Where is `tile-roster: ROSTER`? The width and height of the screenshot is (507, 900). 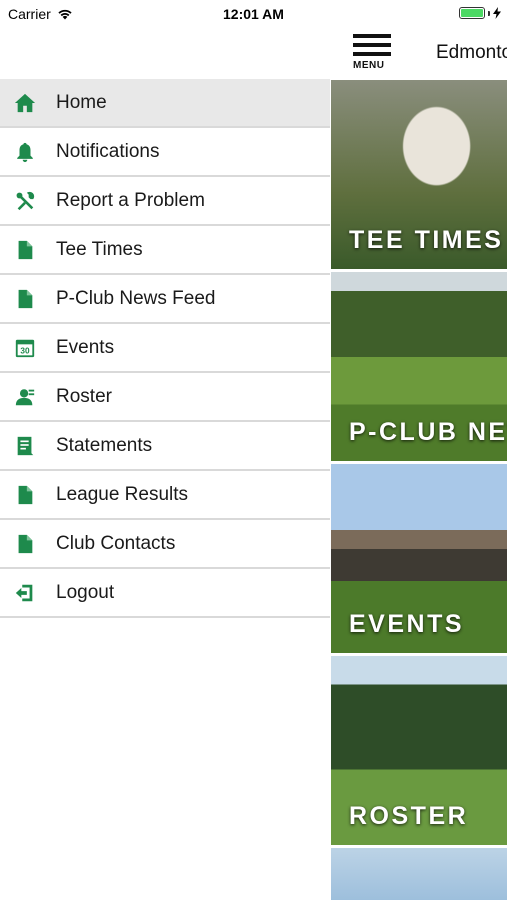
tile-roster: ROSTER is located at coordinates (419, 750).